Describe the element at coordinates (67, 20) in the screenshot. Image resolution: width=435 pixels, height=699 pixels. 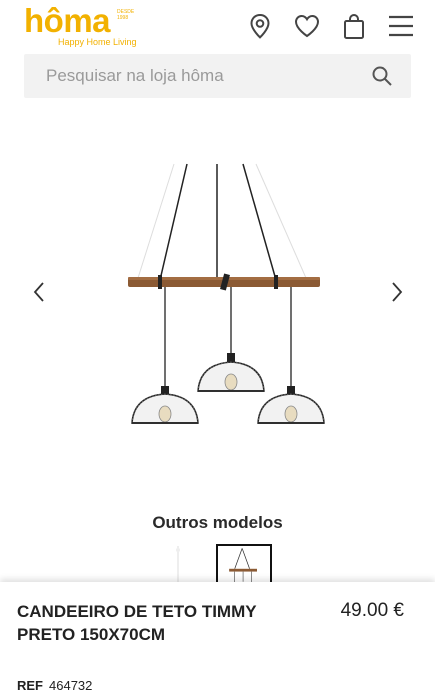
I see `logo-wordmark: hôma` at that location.